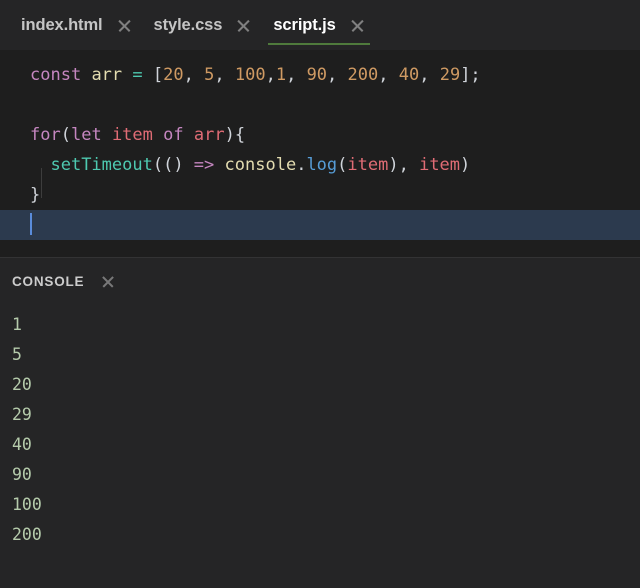  Describe the element at coordinates (320, 195) in the screenshot. I see `code-line: }` at that location.